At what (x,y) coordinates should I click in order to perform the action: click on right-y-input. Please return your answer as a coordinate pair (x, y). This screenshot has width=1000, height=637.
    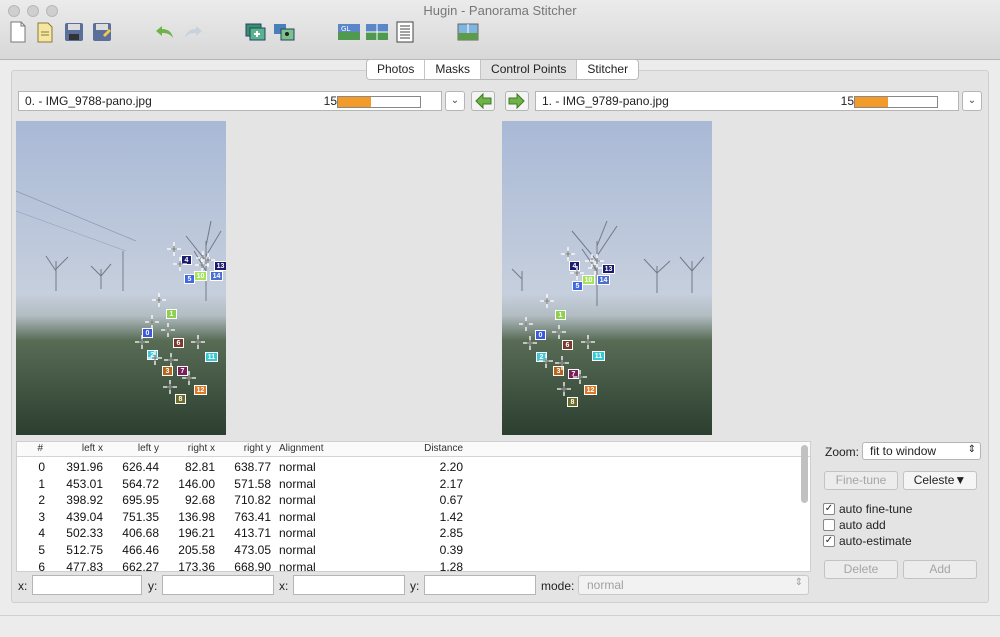
    Looking at the image, I should click on (480, 585).